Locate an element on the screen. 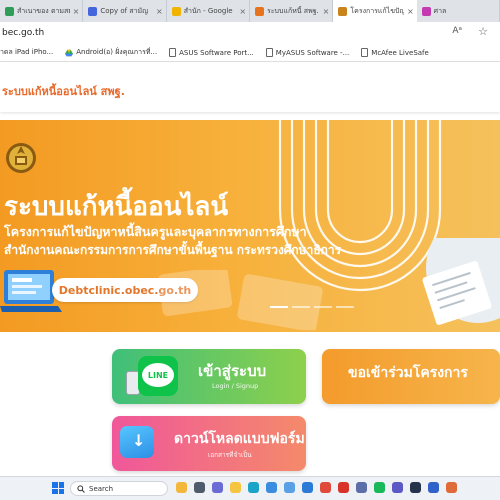 The width and height of the screenshot is (500, 500). windows-taskbar: Search is located at coordinates (250, 488).